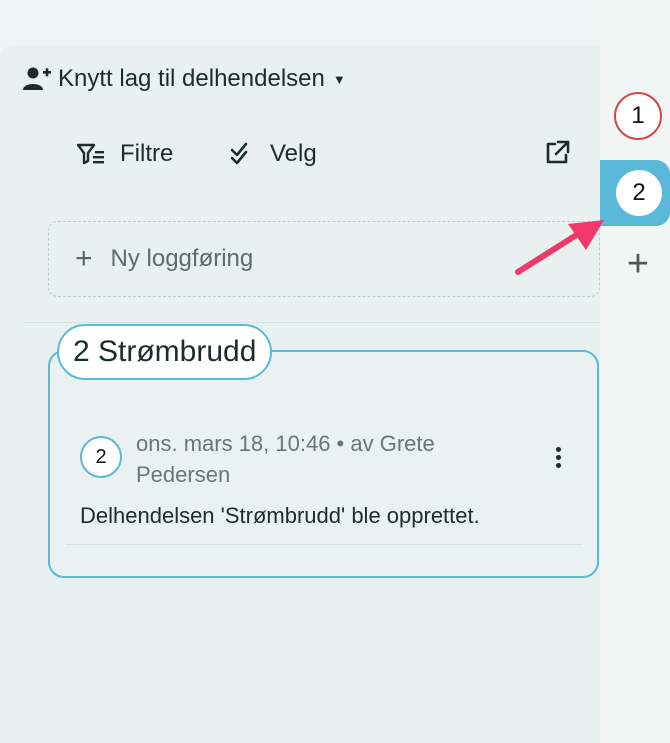 The image size is (670, 743). I want to click on new-log-label: Ny loggføring, so click(182, 258).